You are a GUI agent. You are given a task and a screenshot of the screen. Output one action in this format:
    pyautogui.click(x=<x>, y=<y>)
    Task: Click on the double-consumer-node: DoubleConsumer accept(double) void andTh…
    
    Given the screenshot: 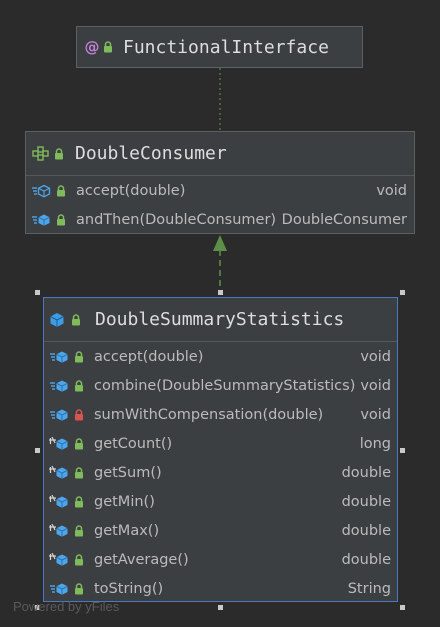 What is the action you would take?
    pyautogui.click(x=220, y=182)
    